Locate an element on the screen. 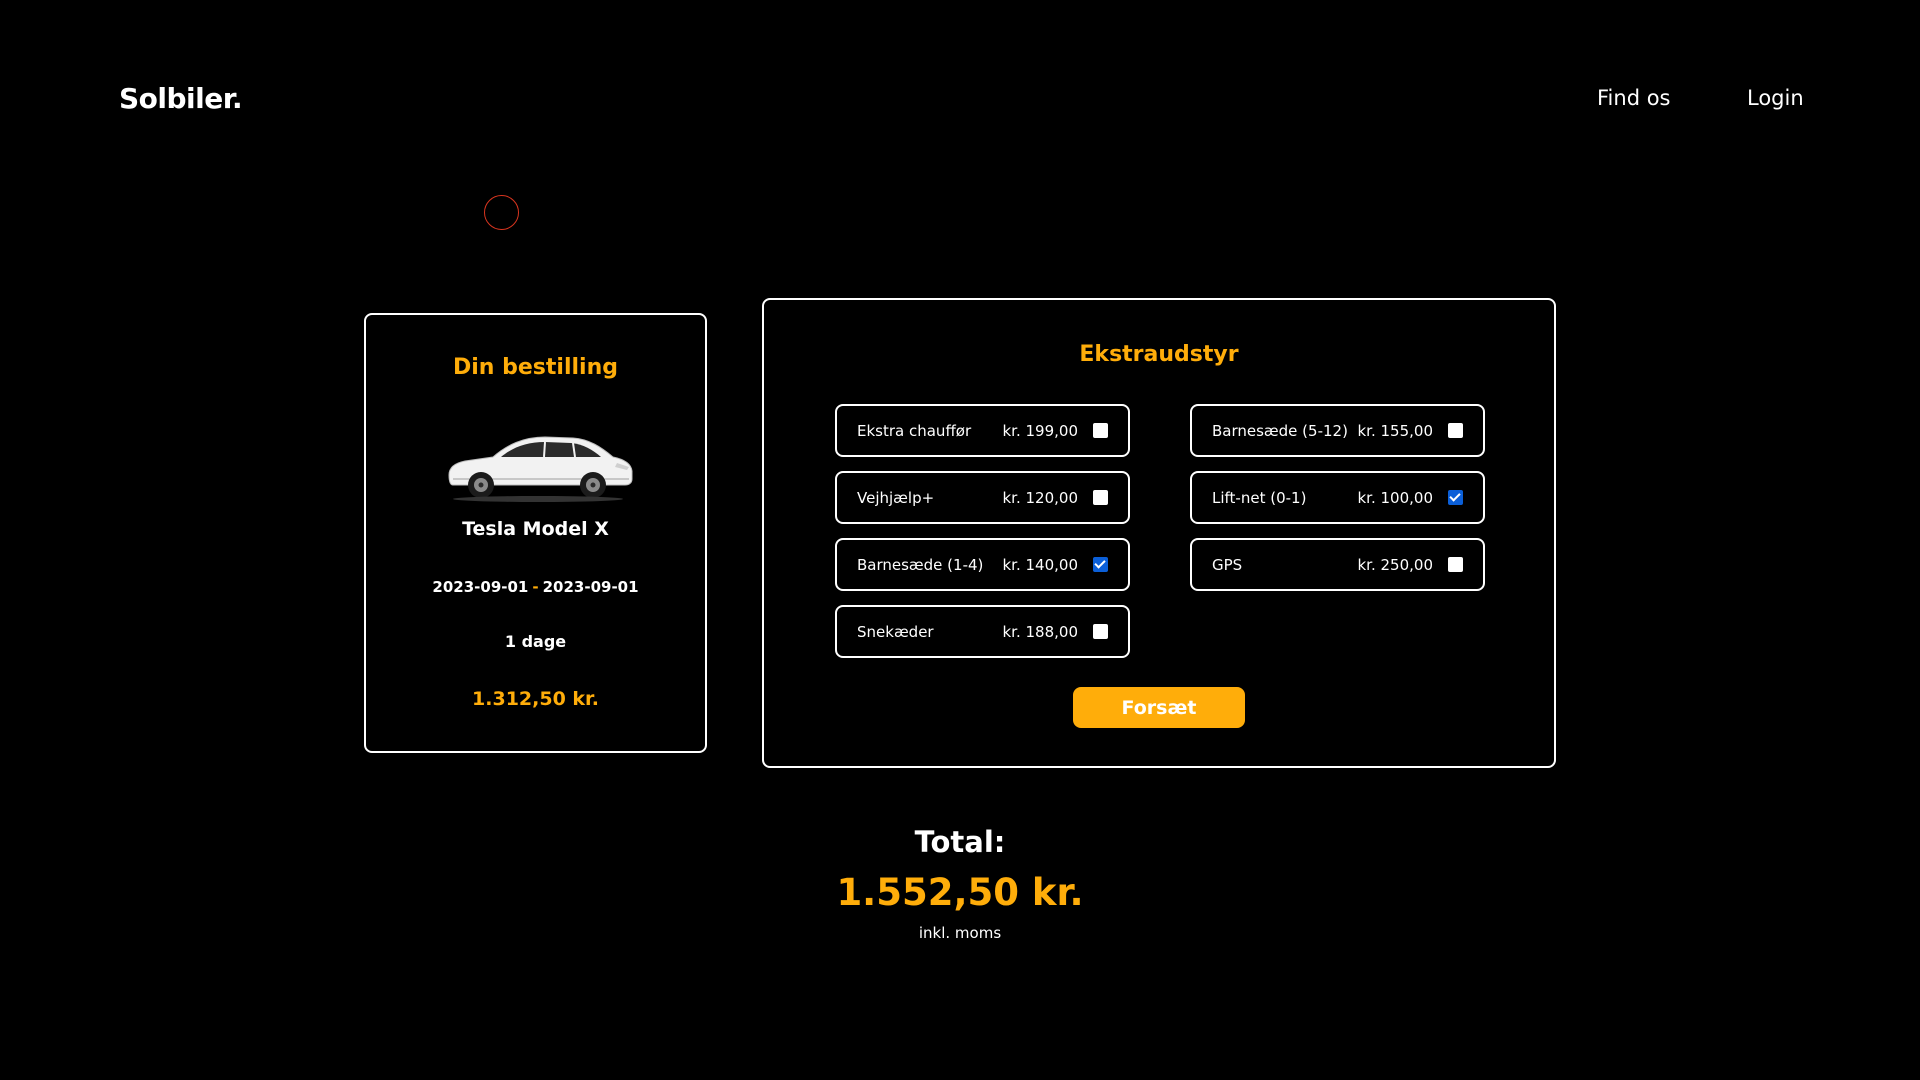 The width and height of the screenshot is (1920, 1080). car-name: Tesla Model X is located at coordinates (535, 529).